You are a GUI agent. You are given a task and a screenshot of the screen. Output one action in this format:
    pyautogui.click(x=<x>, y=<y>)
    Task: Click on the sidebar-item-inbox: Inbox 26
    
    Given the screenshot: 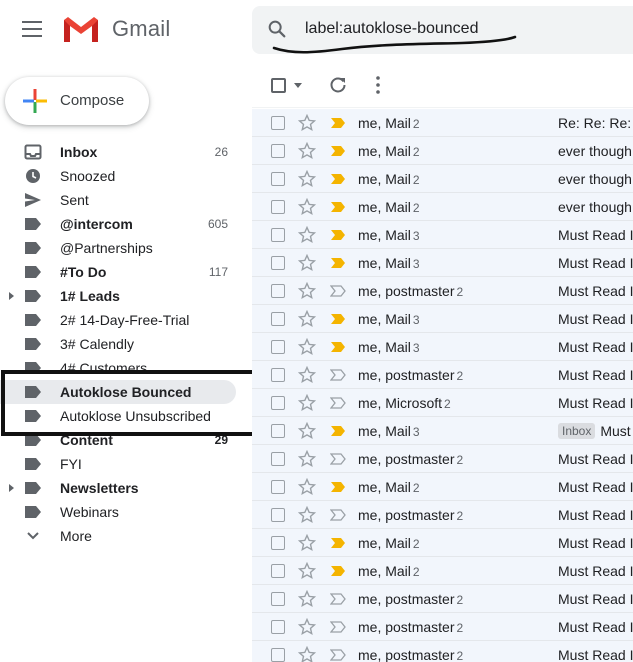 What is the action you would take?
    pyautogui.click(x=125, y=152)
    